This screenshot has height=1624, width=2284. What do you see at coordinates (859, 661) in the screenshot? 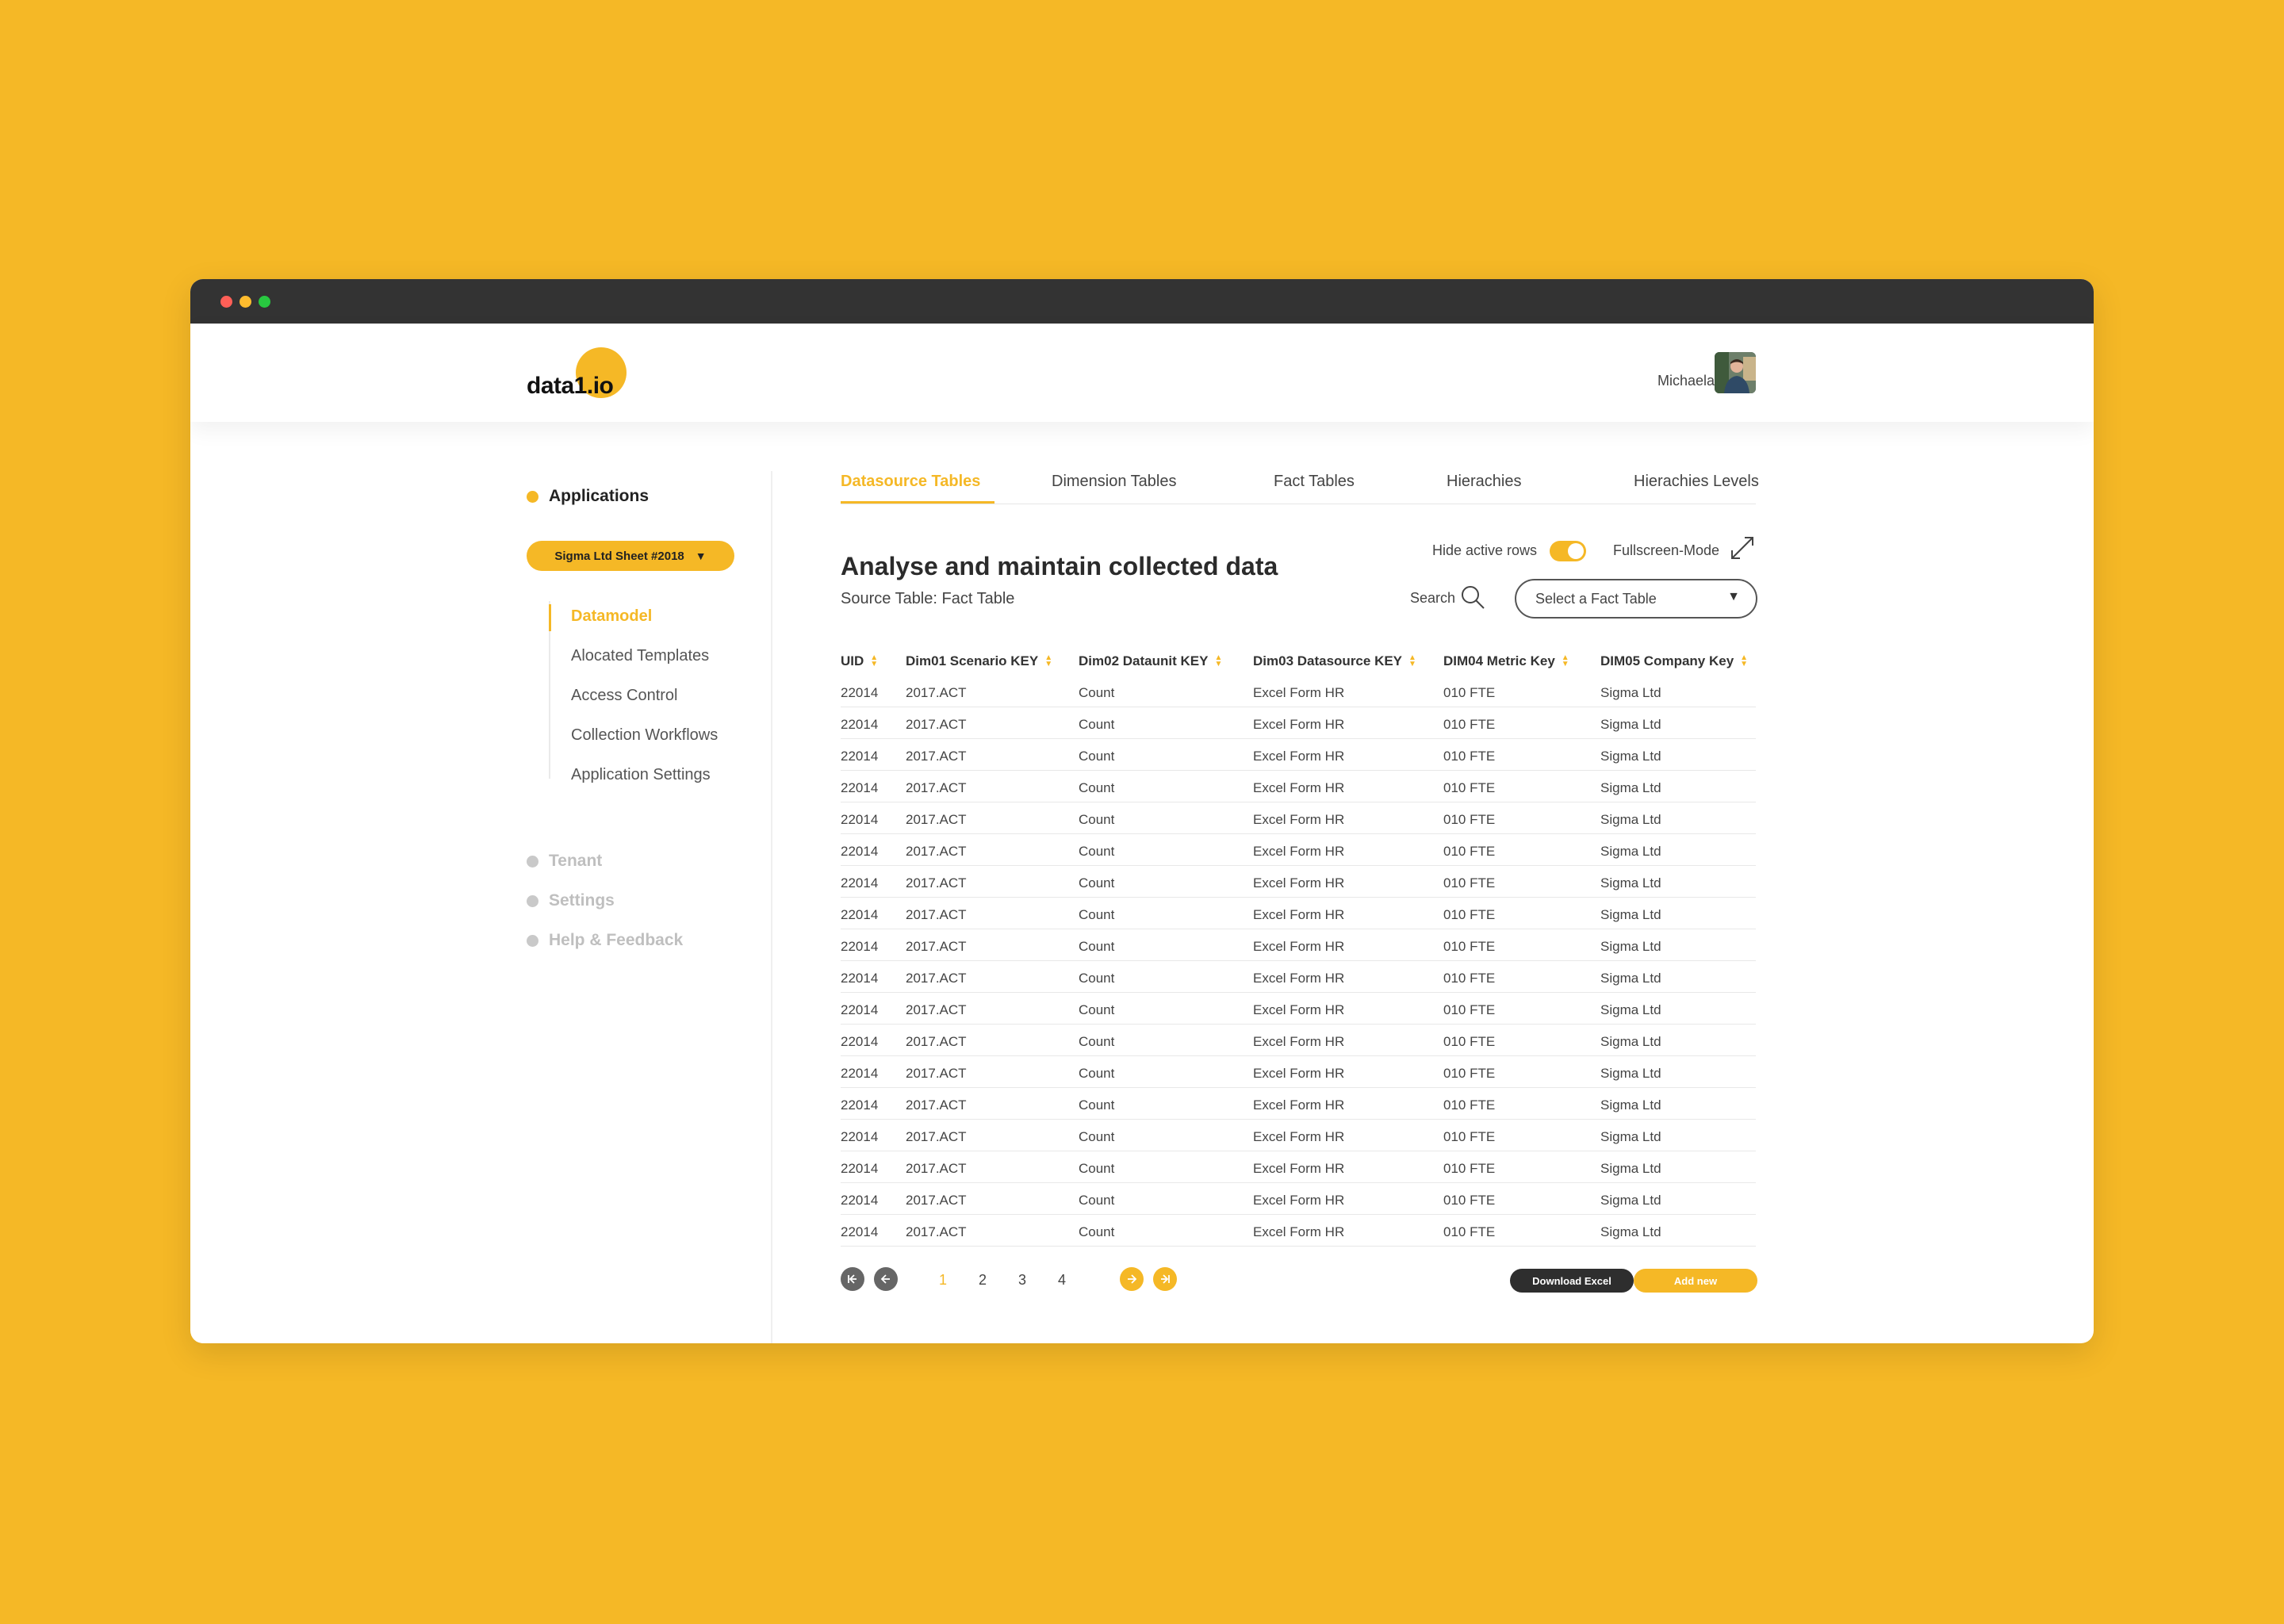
I see `column-header-uid: UID ▲ ▼` at bounding box center [859, 661].